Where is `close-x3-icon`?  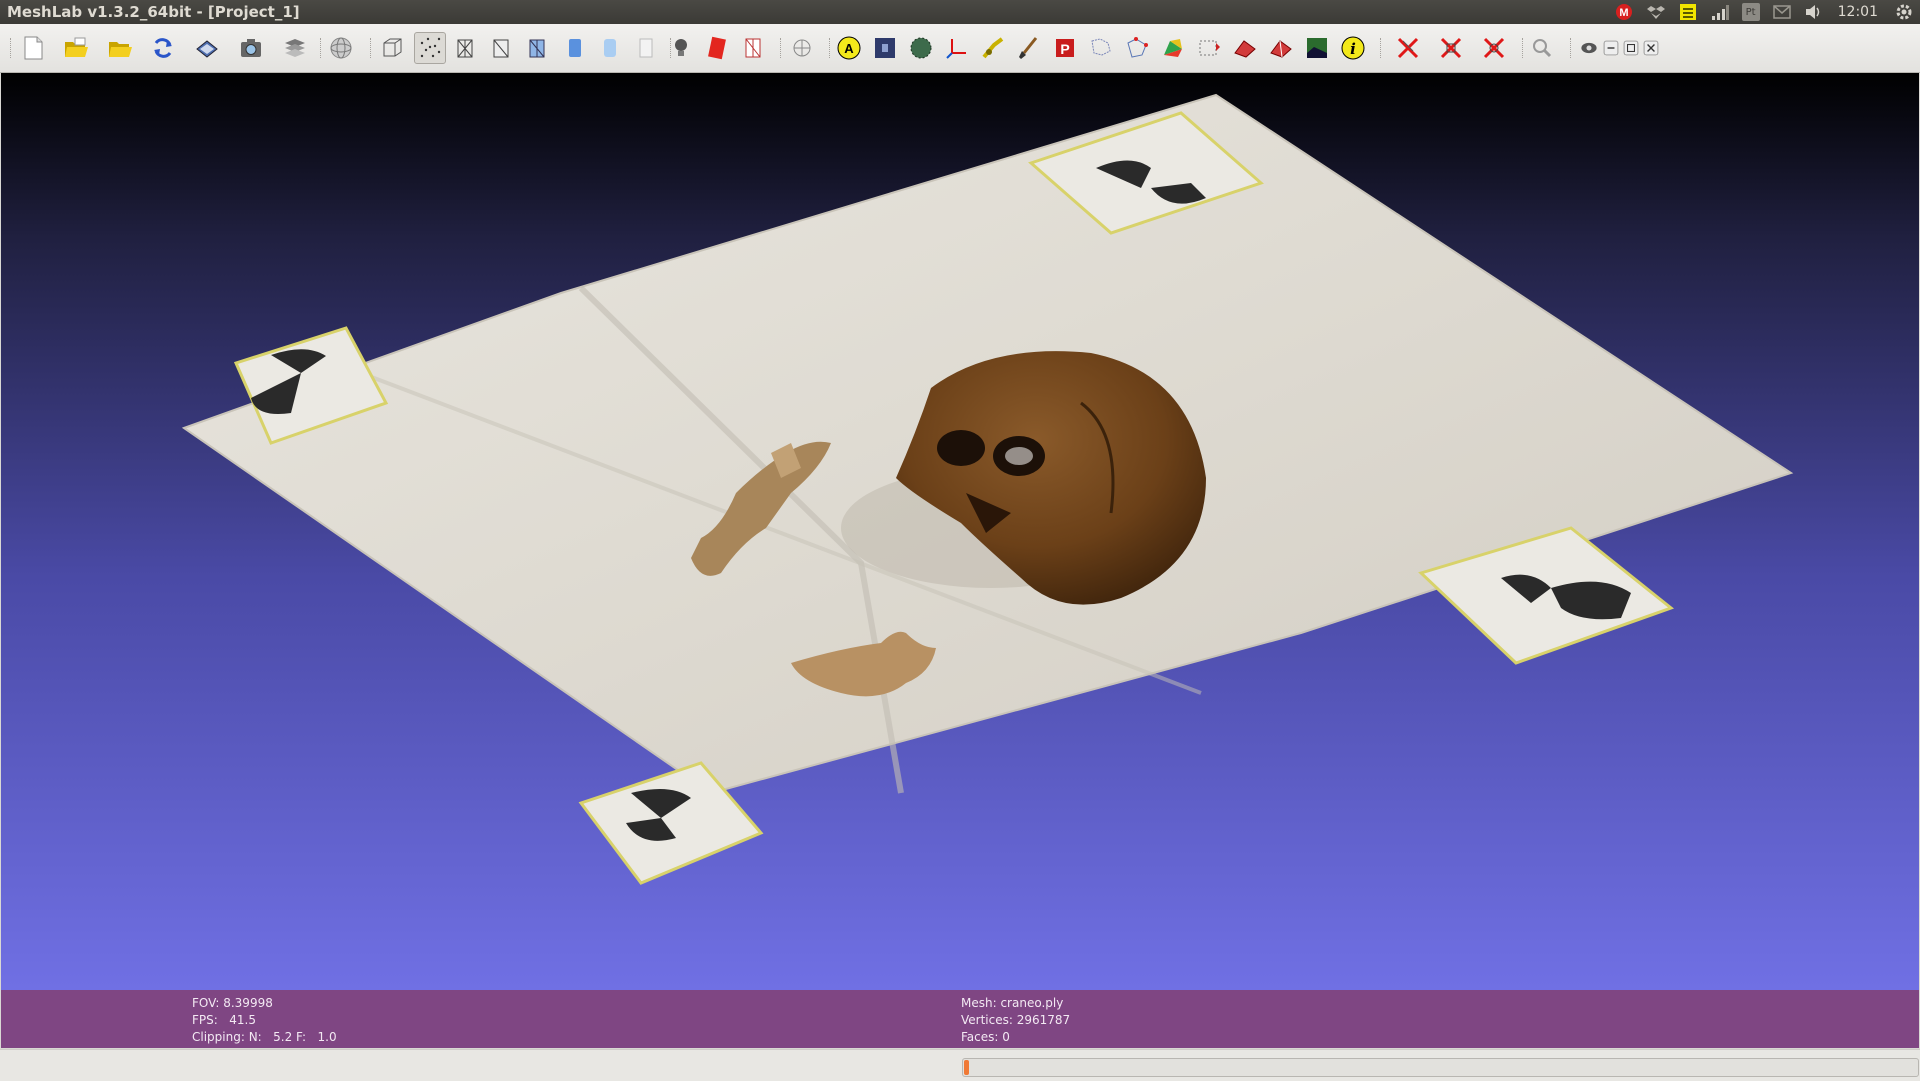 close-x3-icon is located at coordinates (1494, 48).